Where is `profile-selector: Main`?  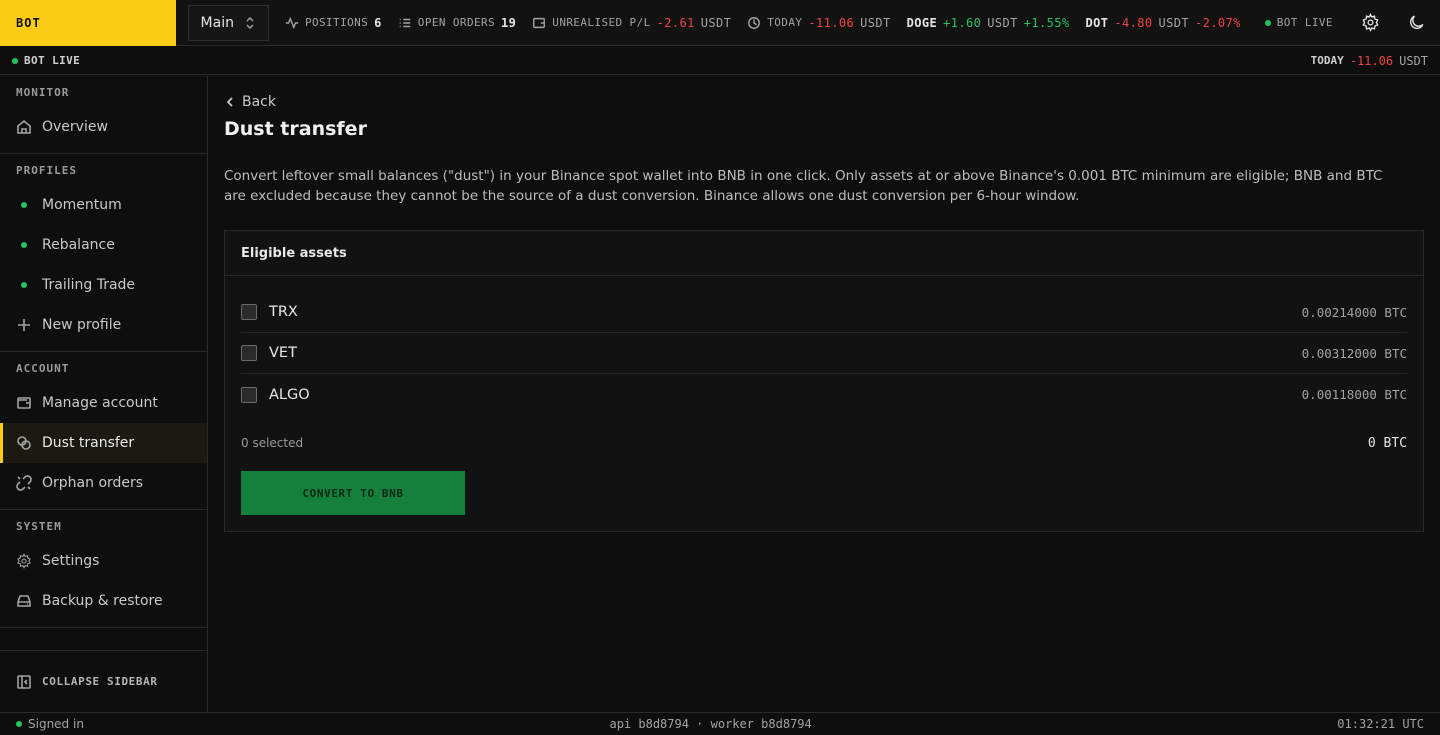
profile-selector: Main is located at coordinates (228, 22).